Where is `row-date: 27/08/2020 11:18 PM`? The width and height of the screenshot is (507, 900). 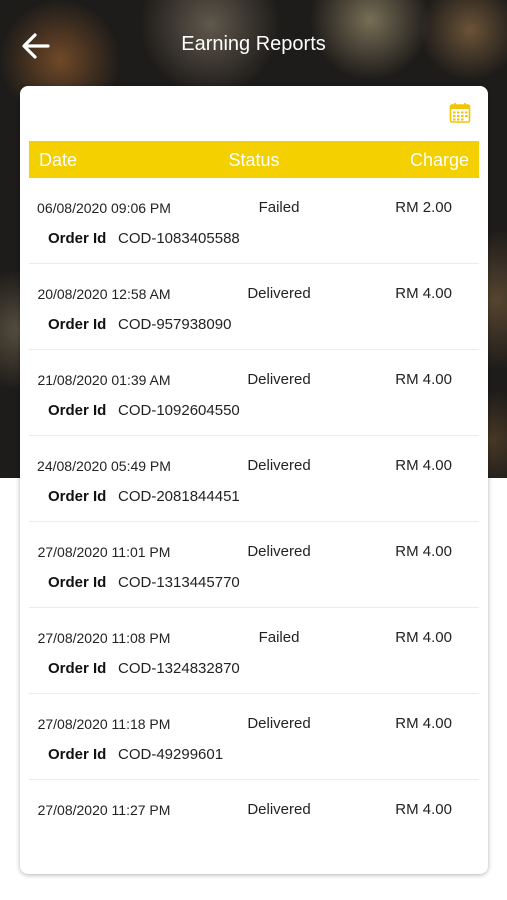 row-date: 27/08/2020 11:18 PM is located at coordinates (104, 724).